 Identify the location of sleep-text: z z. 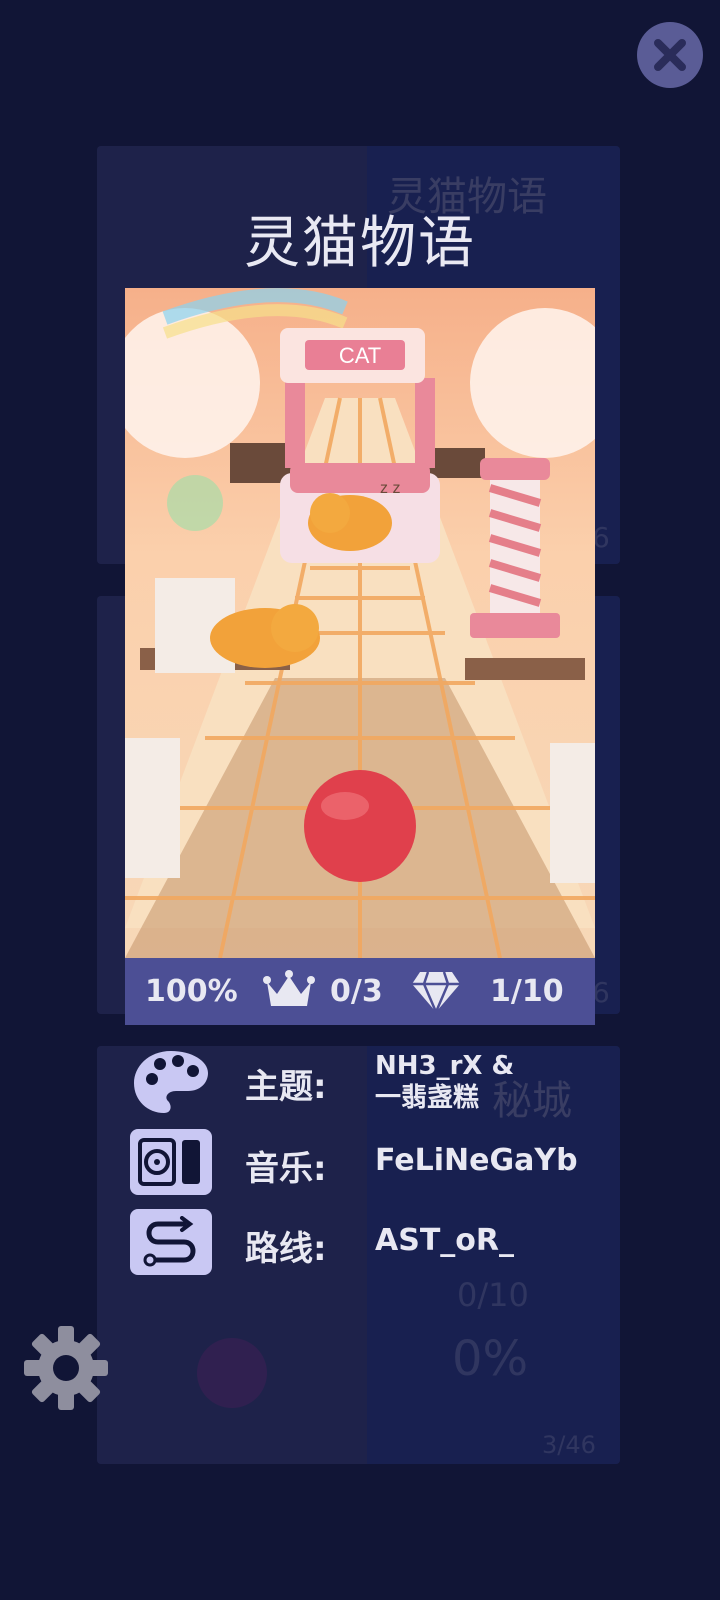
(390, 488).